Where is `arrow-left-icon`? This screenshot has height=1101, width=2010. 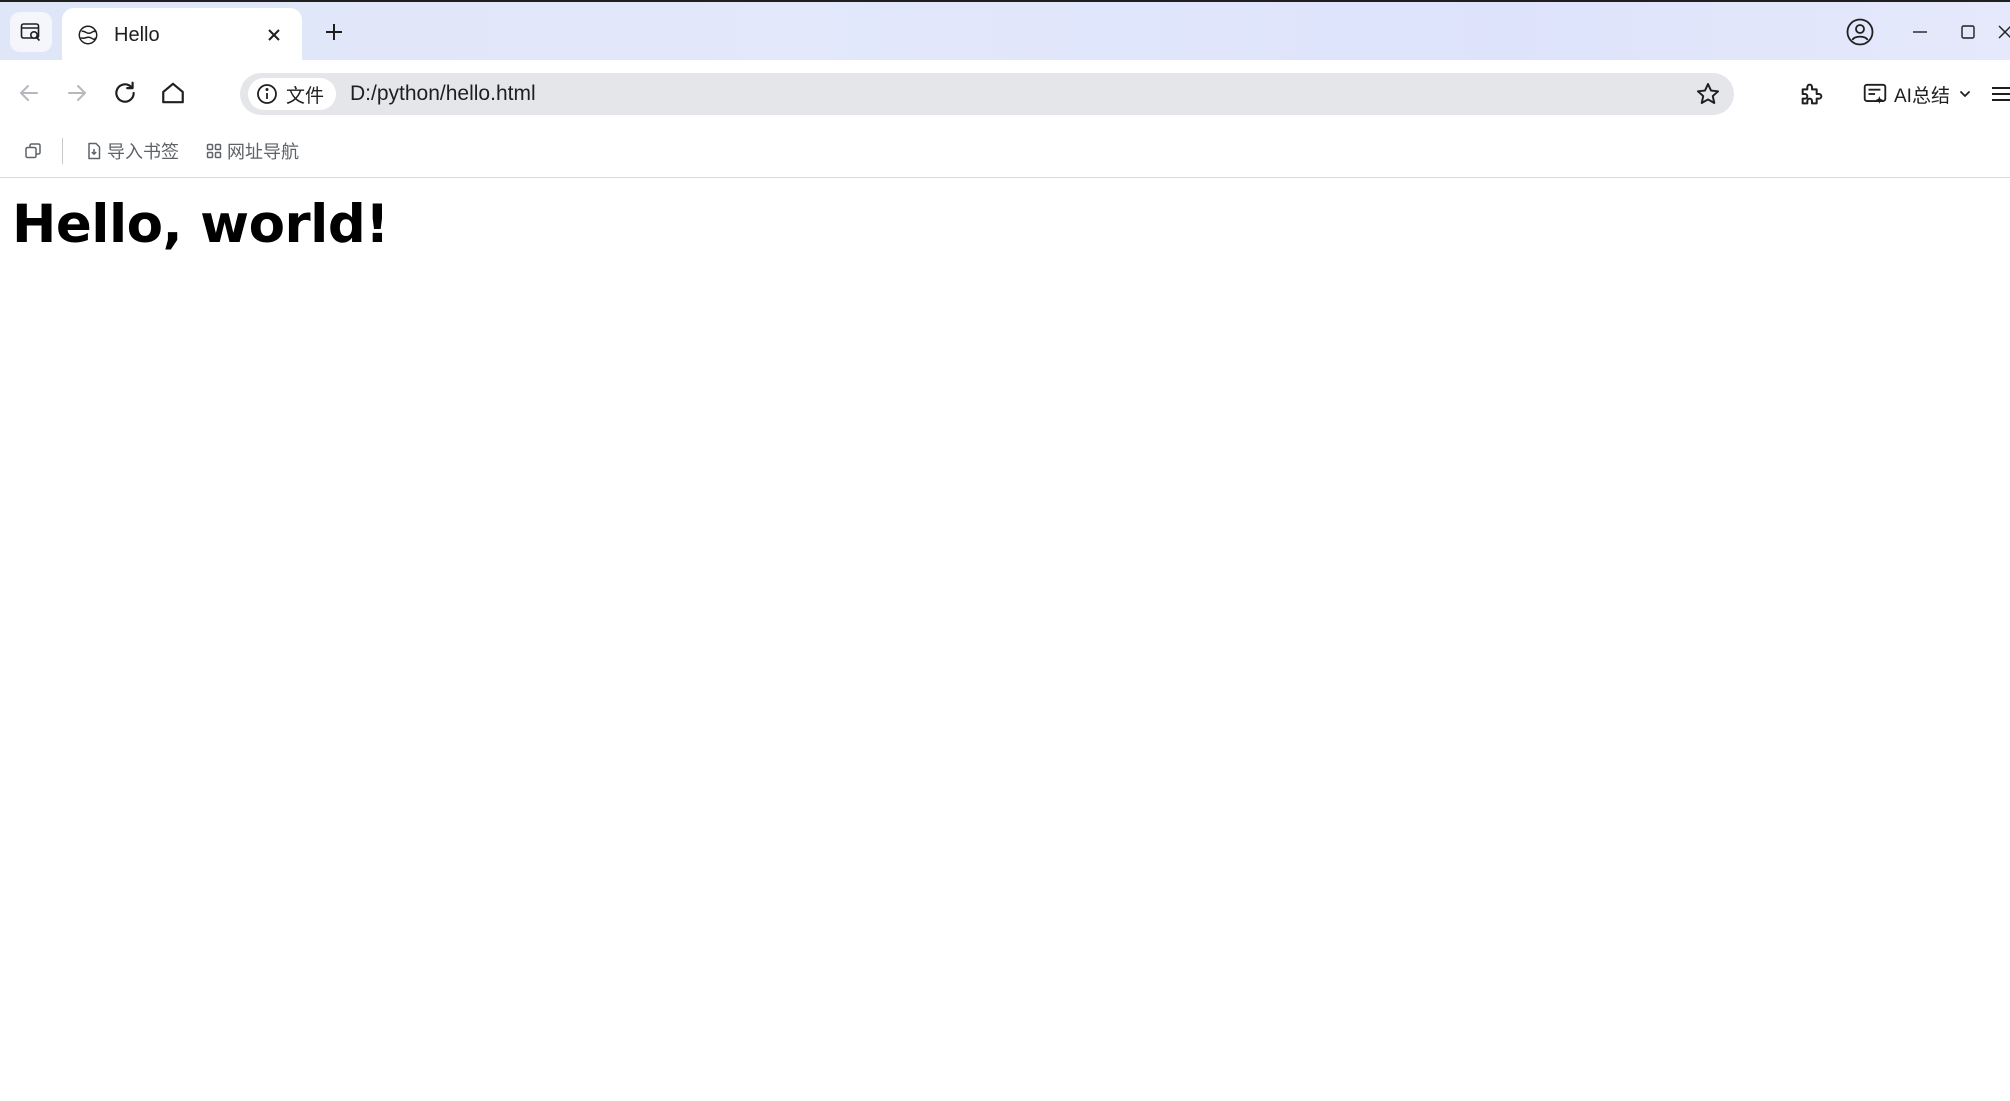
arrow-left-icon is located at coordinates (29, 93).